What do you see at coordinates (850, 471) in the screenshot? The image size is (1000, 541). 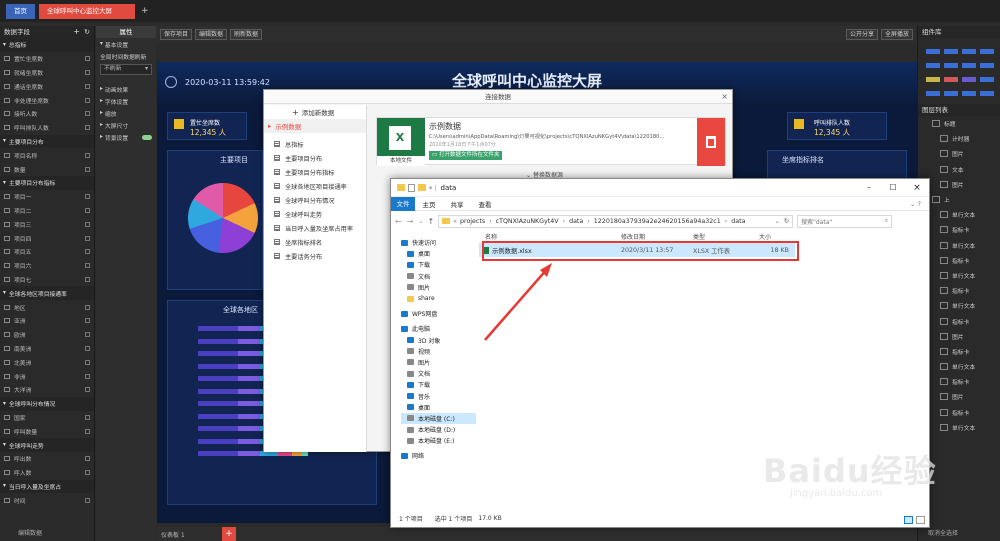 I see `watermark-brand: Baidu经验` at bounding box center [850, 471].